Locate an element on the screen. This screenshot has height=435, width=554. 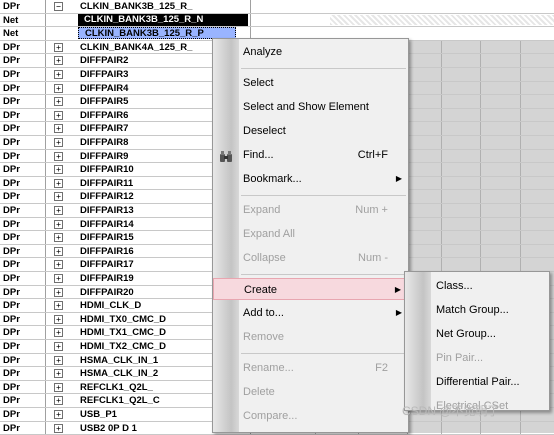
row-name-cell: CLKIN_BANK3B_125_R_N is located at coordinates (148, 20).